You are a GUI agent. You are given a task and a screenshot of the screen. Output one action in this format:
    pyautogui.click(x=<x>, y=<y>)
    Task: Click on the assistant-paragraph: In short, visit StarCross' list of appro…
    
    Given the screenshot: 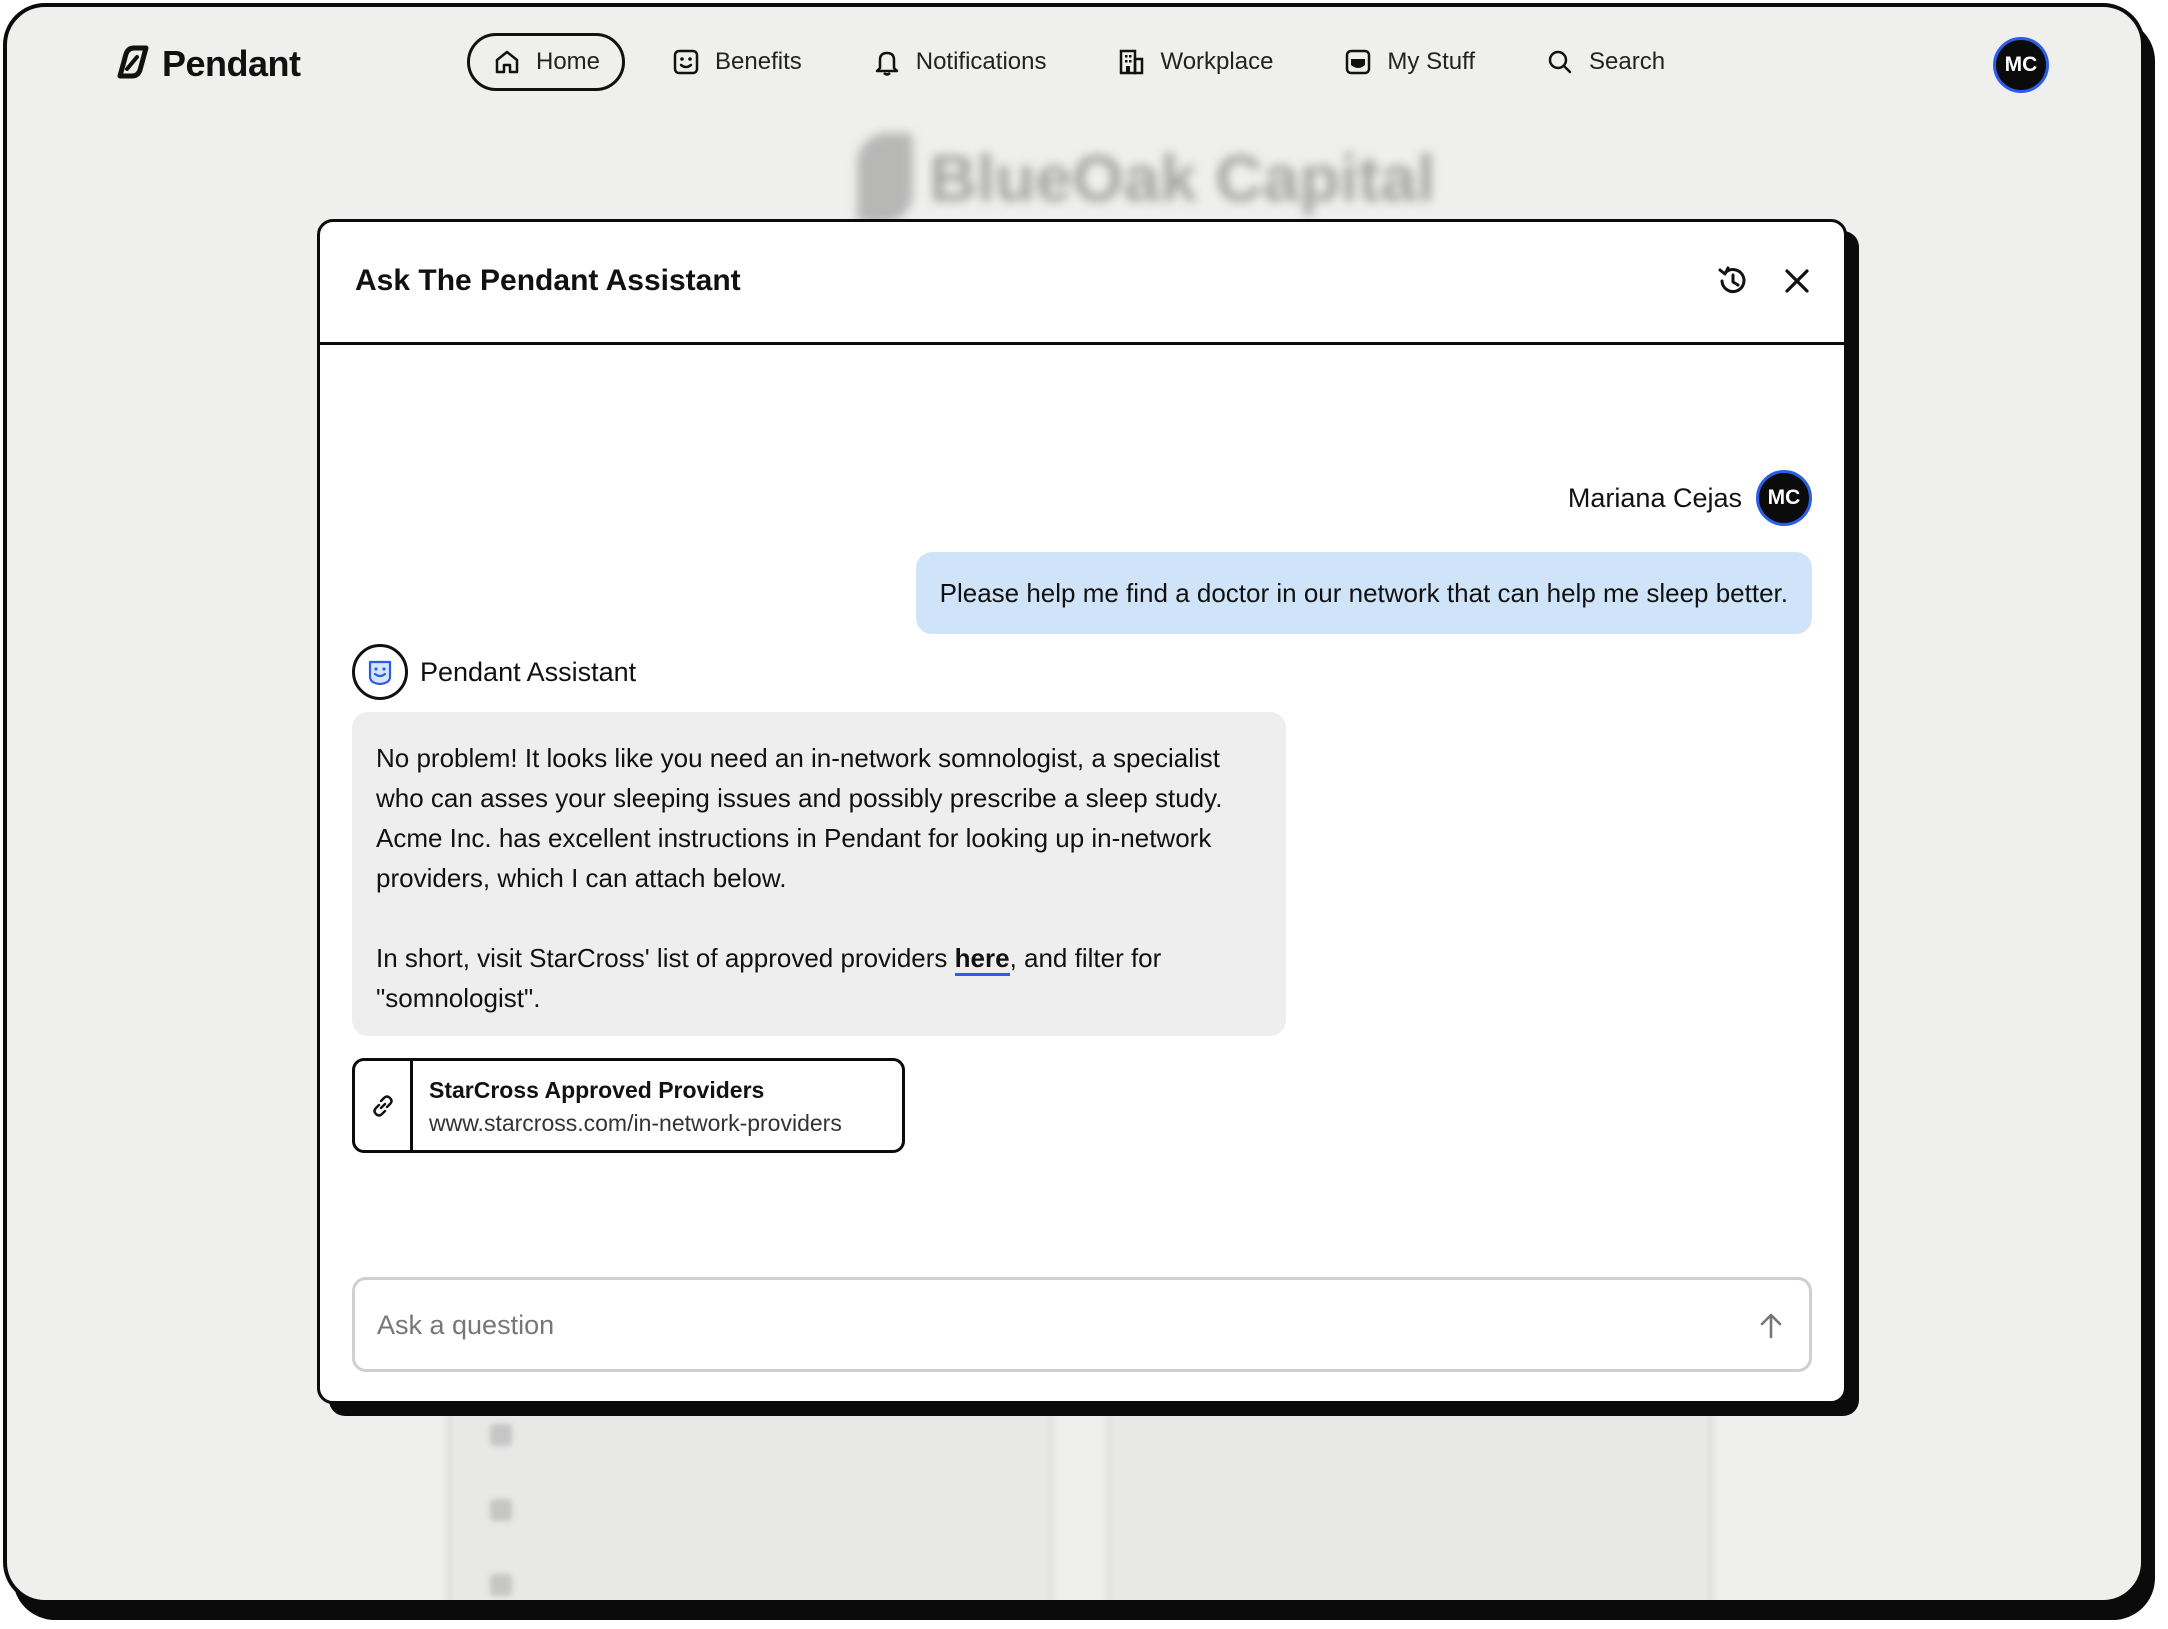 What is the action you would take?
    pyautogui.click(x=819, y=978)
    